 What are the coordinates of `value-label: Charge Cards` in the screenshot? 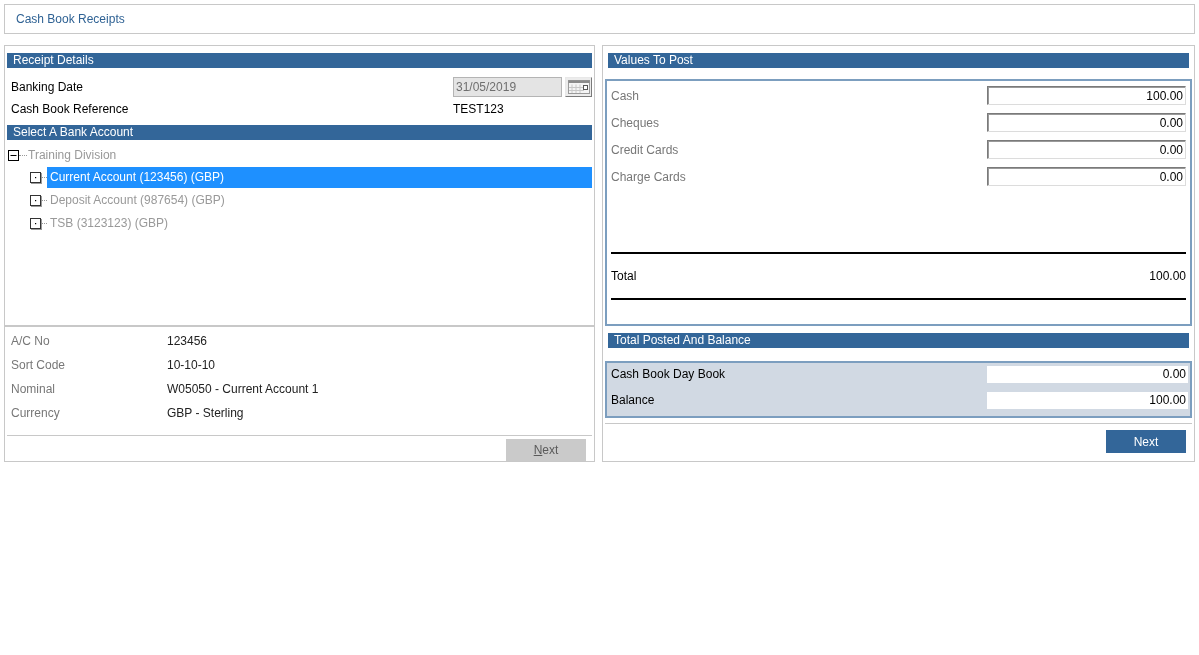 It's located at (648, 176).